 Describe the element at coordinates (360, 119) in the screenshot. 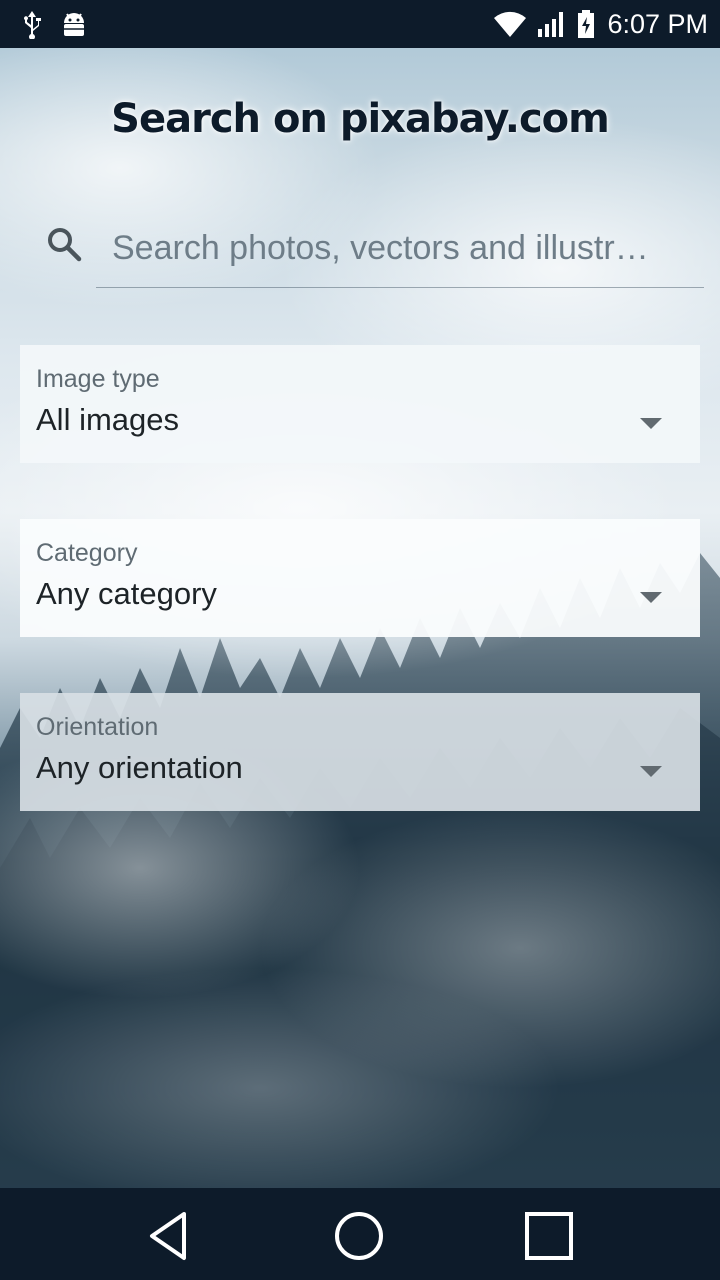

I see `page-title: Search on pixabay.com` at that location.